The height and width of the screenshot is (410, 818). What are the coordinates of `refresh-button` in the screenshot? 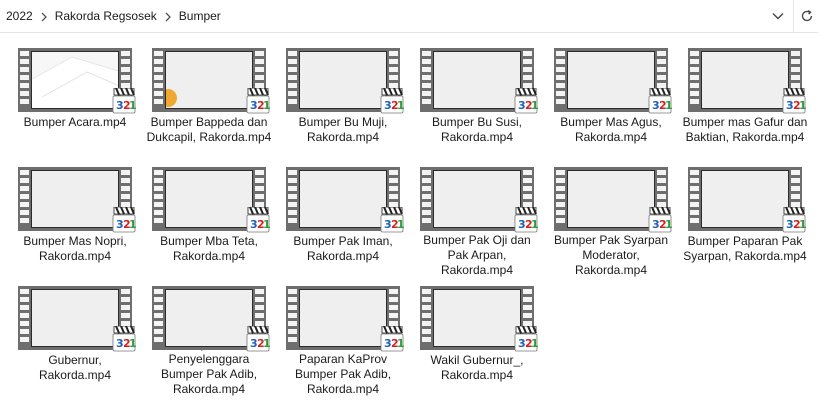 It's located at (807, 16).